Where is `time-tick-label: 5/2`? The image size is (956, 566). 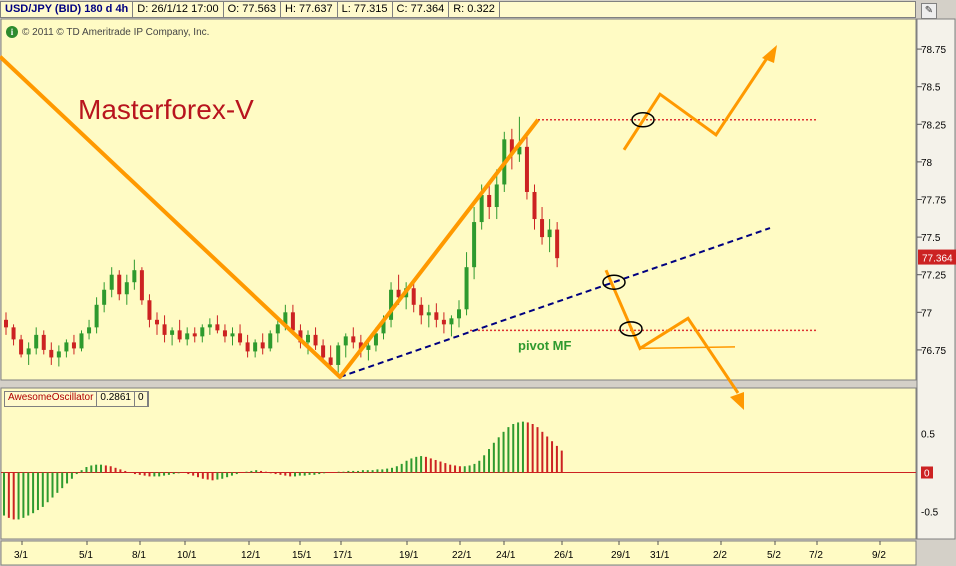
time-tick-label: 5/2 is located at coordinates (774, 555).